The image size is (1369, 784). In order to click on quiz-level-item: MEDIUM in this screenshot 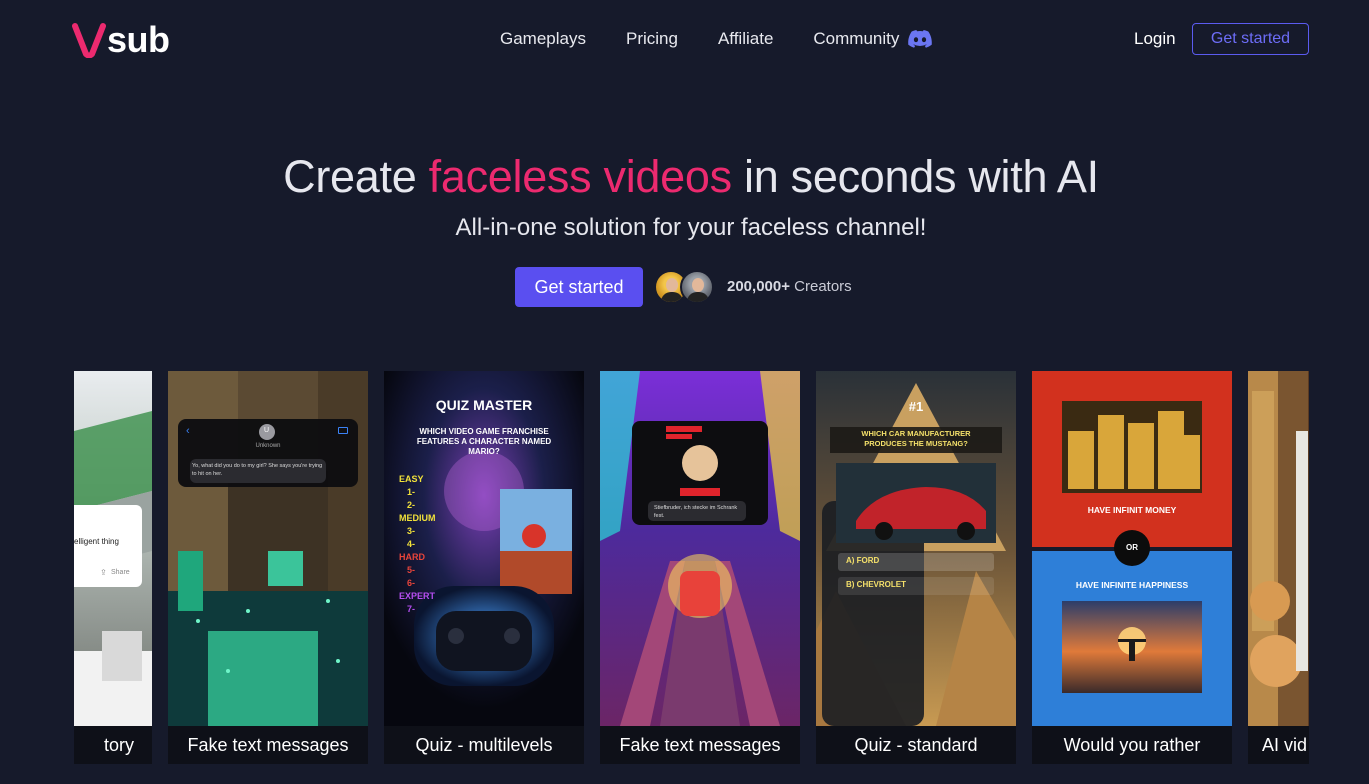, I will do `click(417, 518)`.